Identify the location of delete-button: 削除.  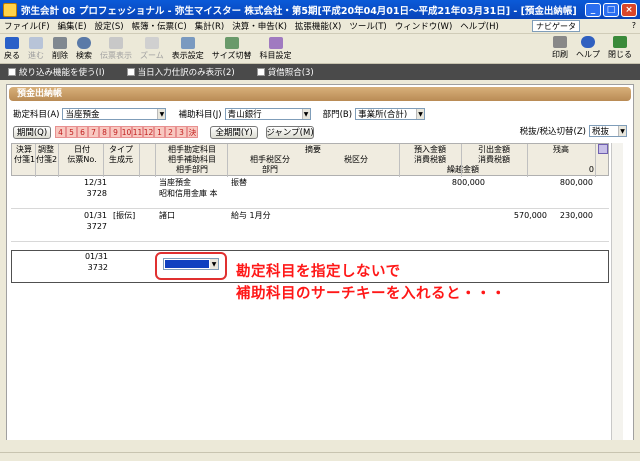
(60, 50).